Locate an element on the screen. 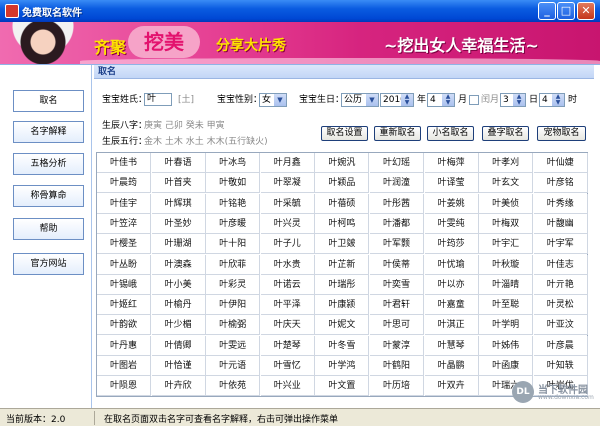  name-cell: 叶淇正 is located at coordinates (451, 325).